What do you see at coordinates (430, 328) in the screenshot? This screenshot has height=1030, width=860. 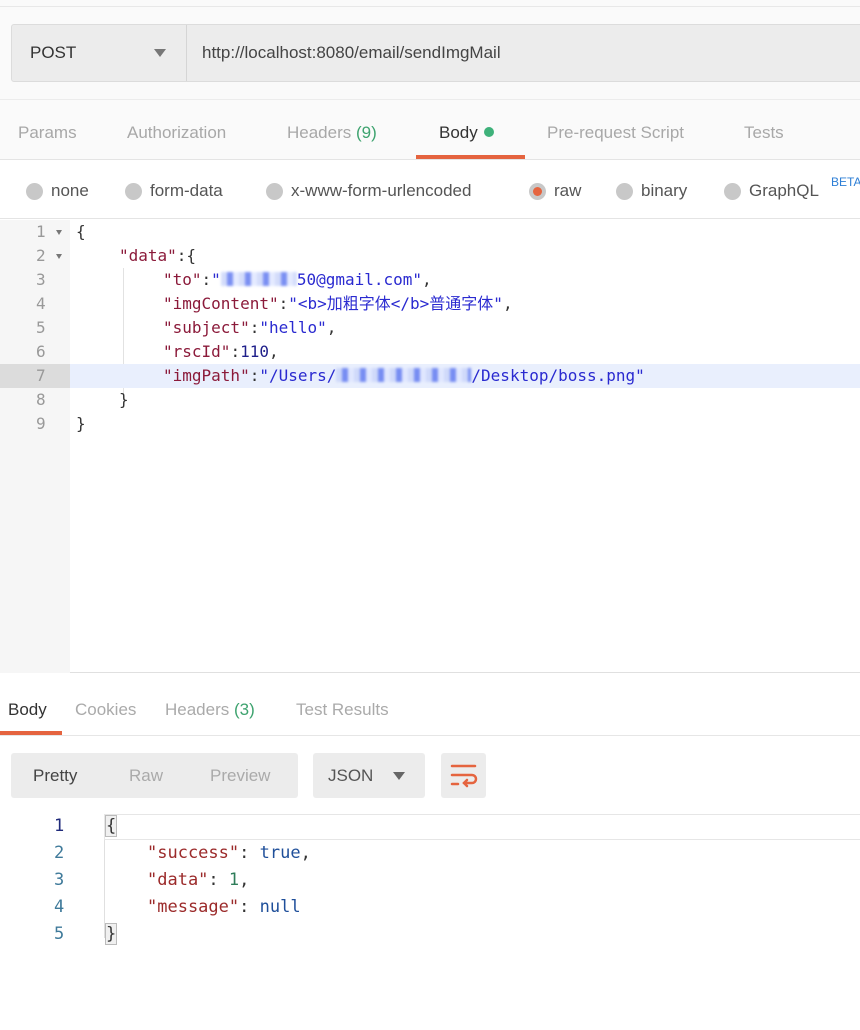 I see `code-line: 5 "subject":"hello",` at bounding box center [430, 328].